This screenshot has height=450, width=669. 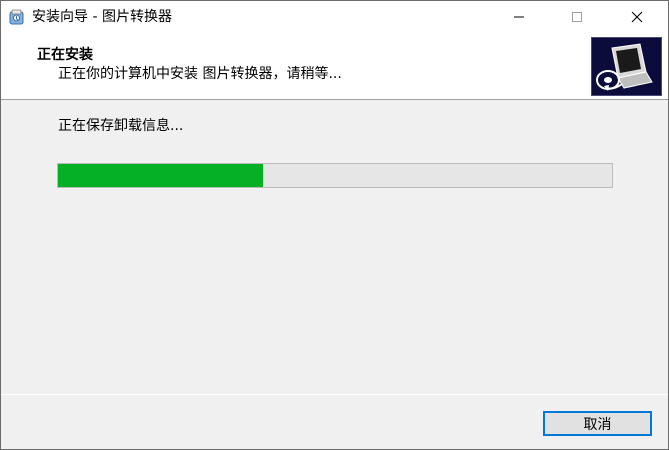 I want to click on install-progress-bar, so click(x=335, y=175).